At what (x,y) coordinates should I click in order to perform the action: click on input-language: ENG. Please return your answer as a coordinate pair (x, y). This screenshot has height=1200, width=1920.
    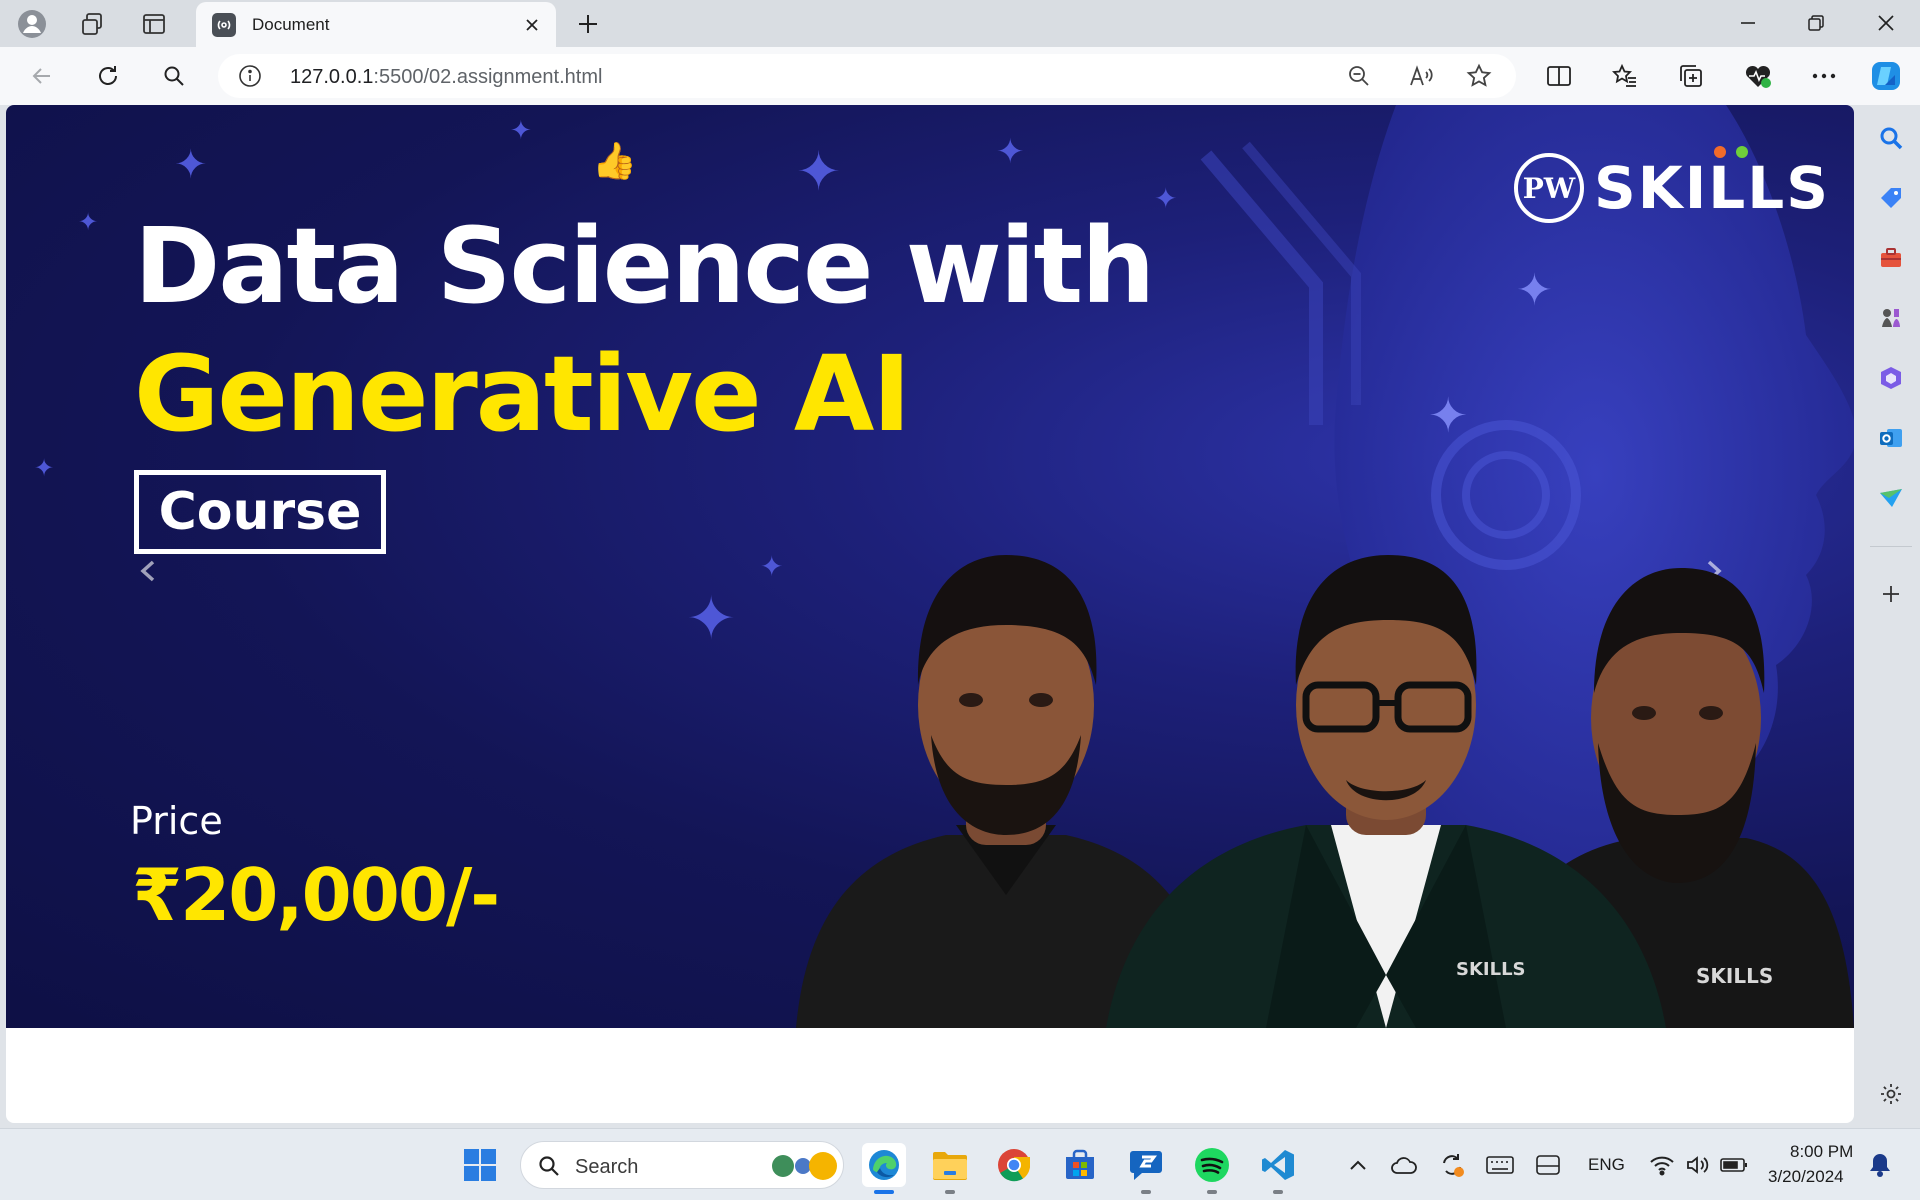
    Looking at the image, I should click on (1606, 1165).